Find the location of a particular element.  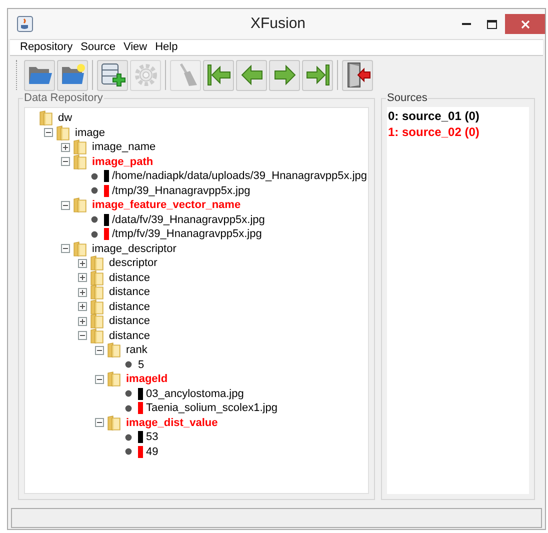

tree-leaf-label: /data/fv/39_Hnanagravpp5x.jpg is located at coordinates (188, 220).